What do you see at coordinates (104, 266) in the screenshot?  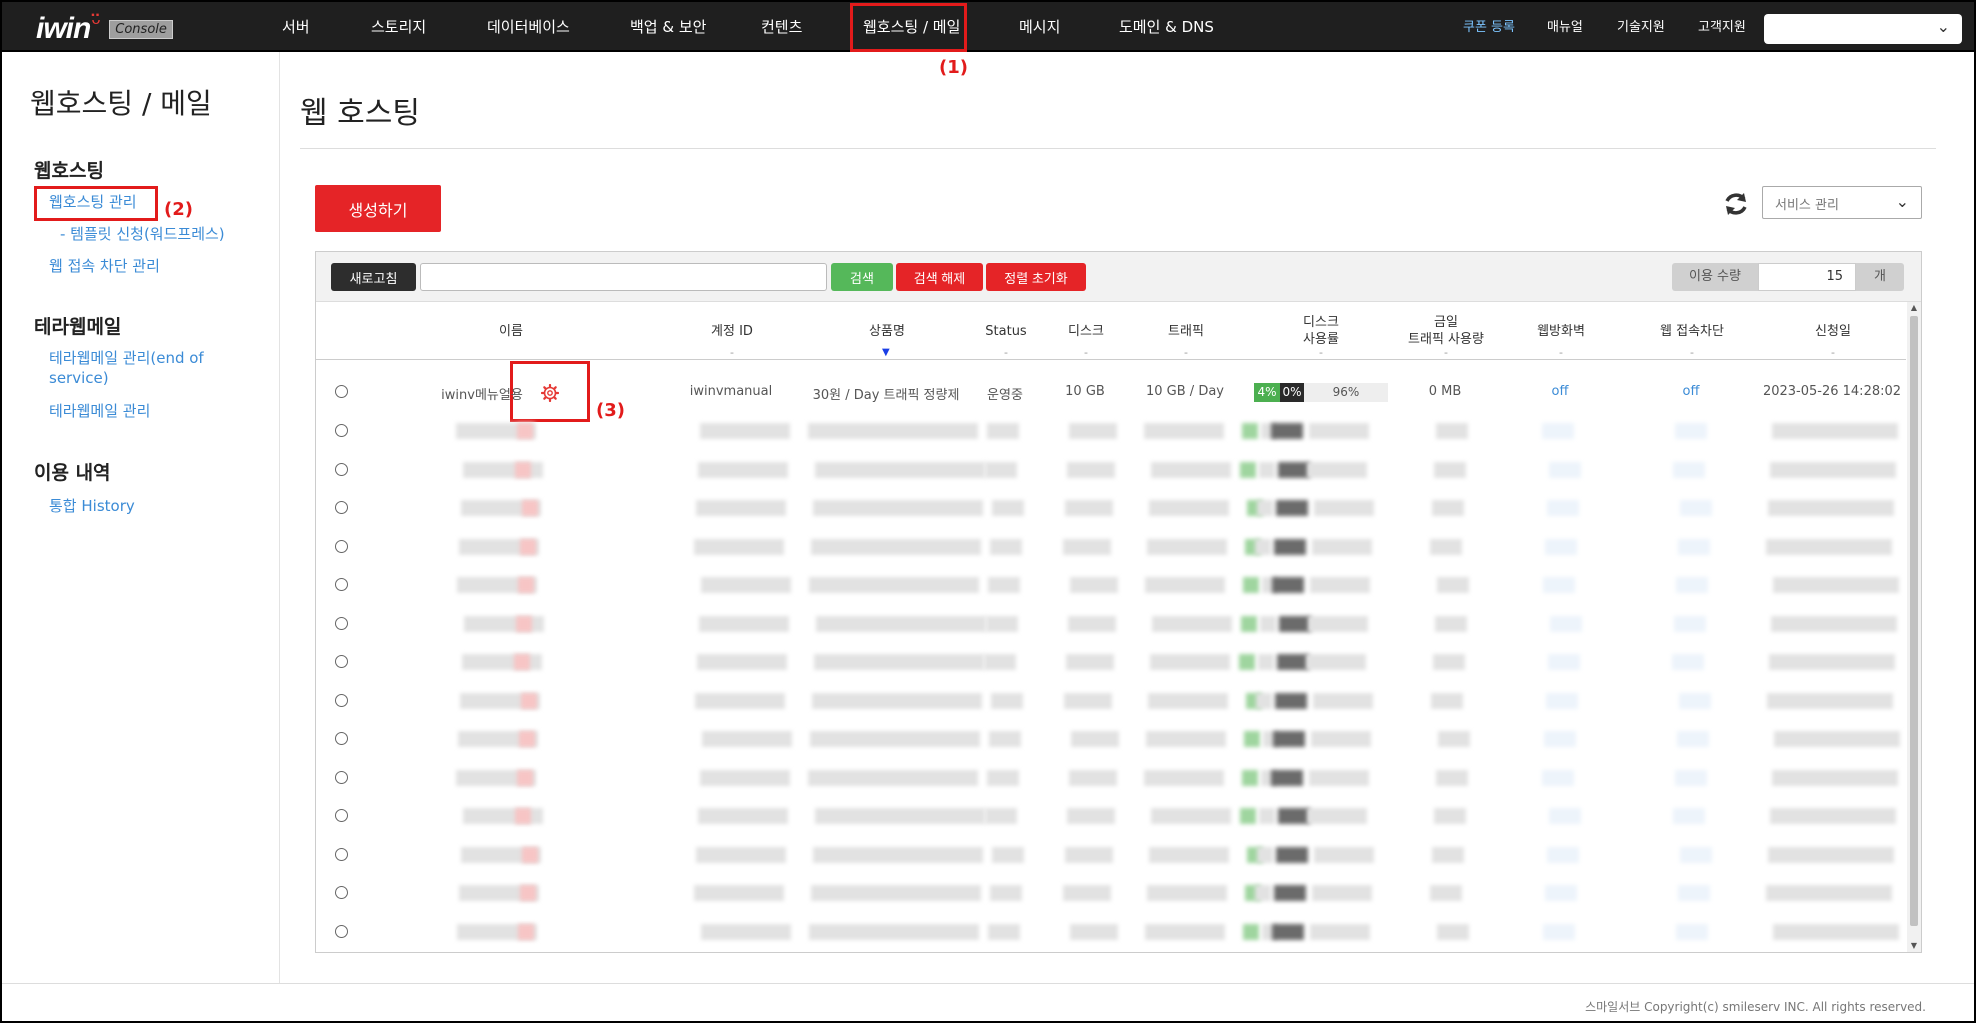 I see `sidebar-item-web-access-block: 웹 접속 차단 관리` at bounding box center [104, 266].